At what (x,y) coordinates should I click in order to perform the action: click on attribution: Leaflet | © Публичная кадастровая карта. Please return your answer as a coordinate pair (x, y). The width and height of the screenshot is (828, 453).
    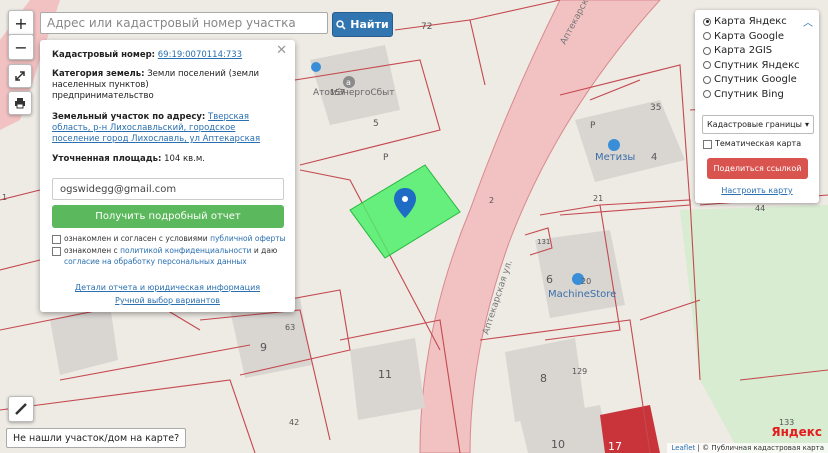
    Looking at the image, I should click on (747, 448).